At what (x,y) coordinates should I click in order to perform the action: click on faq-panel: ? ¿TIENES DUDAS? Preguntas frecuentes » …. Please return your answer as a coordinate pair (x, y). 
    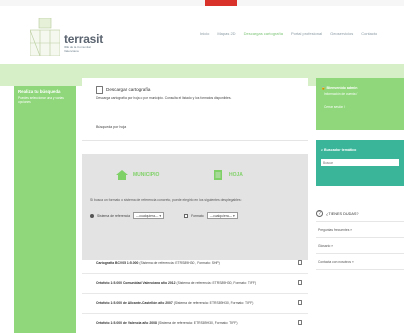
    Looking at the image, I should click on (360, 238).